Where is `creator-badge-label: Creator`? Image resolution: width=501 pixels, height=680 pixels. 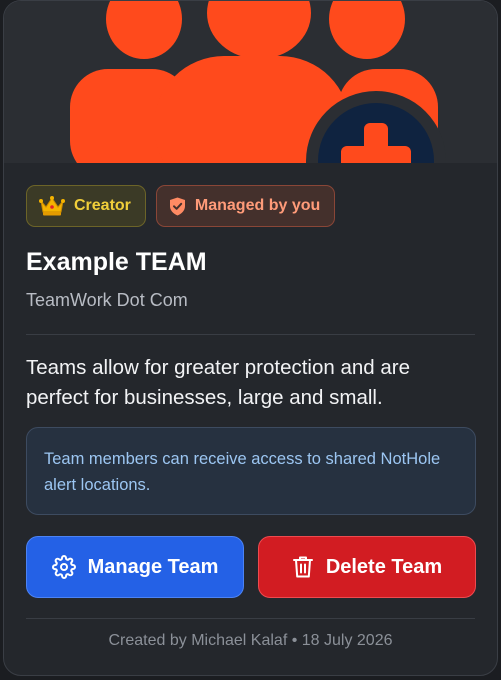 creator-badge-label: Creator is located at coordinates (102, 205).